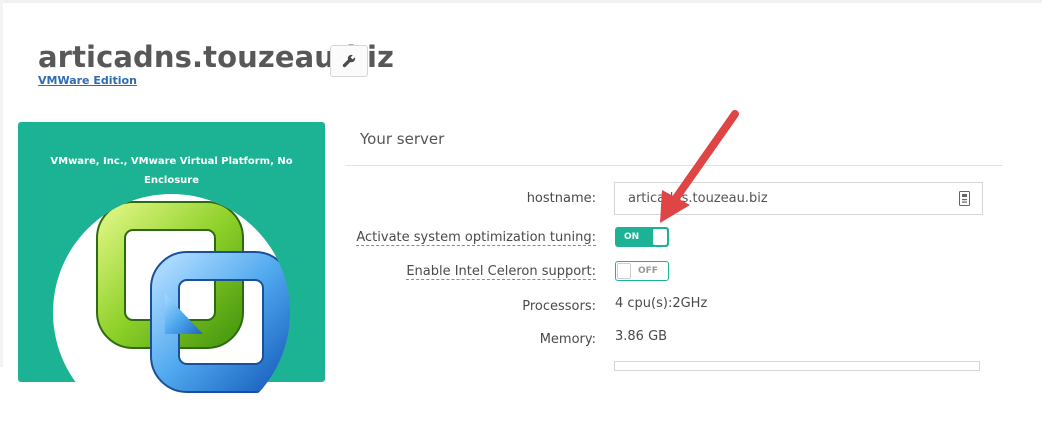  I want to click on top-bar, so click(521, 1).